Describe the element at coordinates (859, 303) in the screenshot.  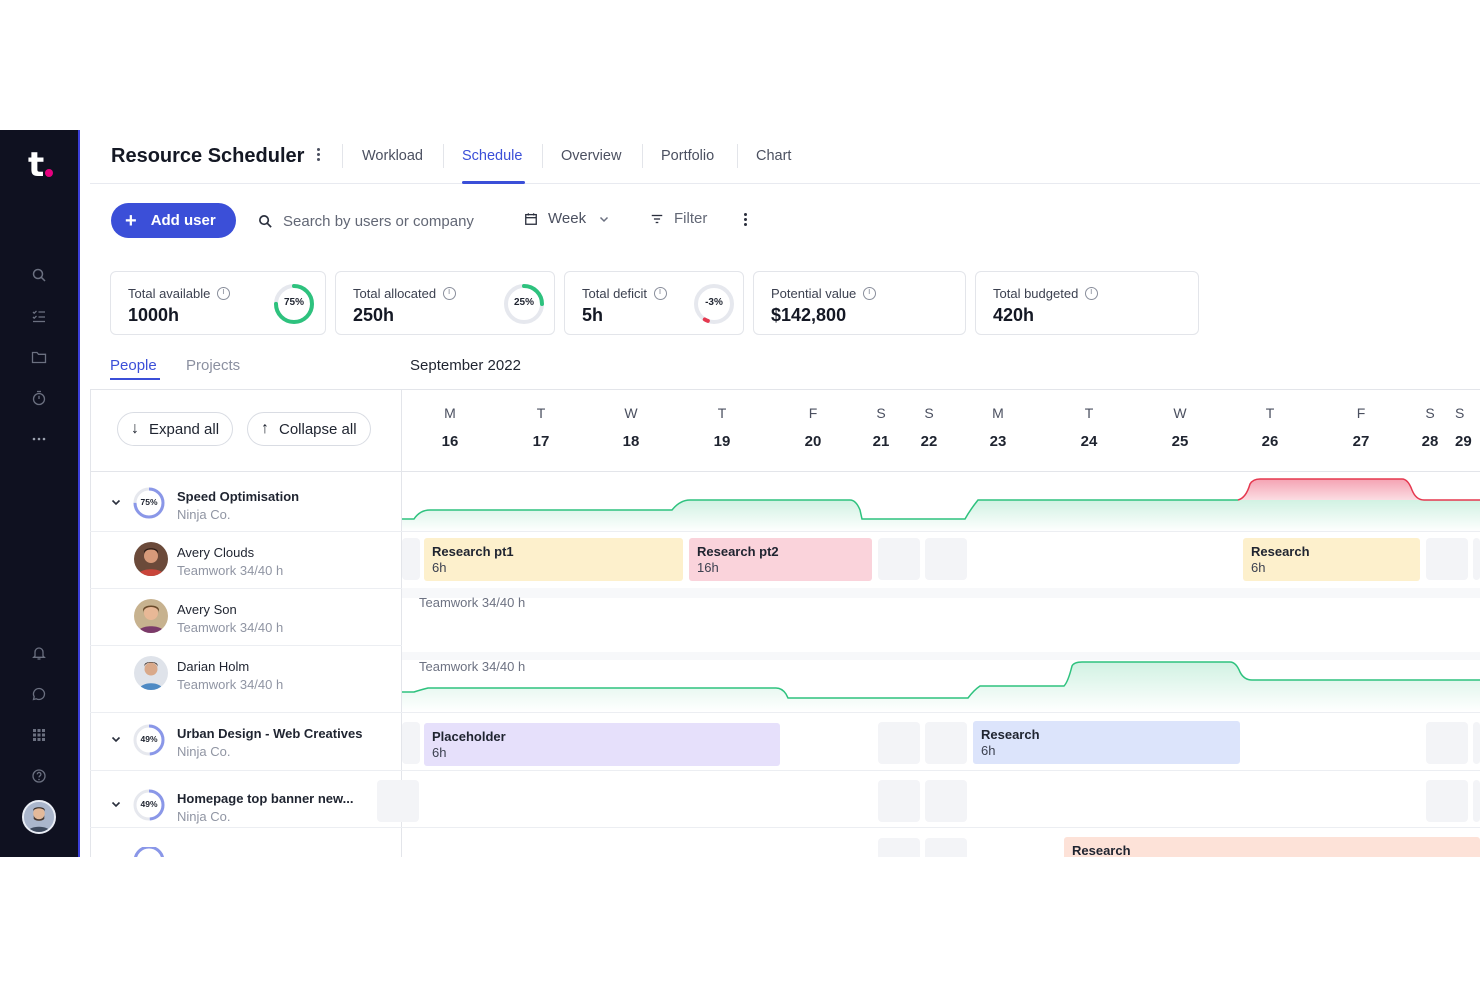
I see `stat-potential-value: Potential value $142,800` at that location.